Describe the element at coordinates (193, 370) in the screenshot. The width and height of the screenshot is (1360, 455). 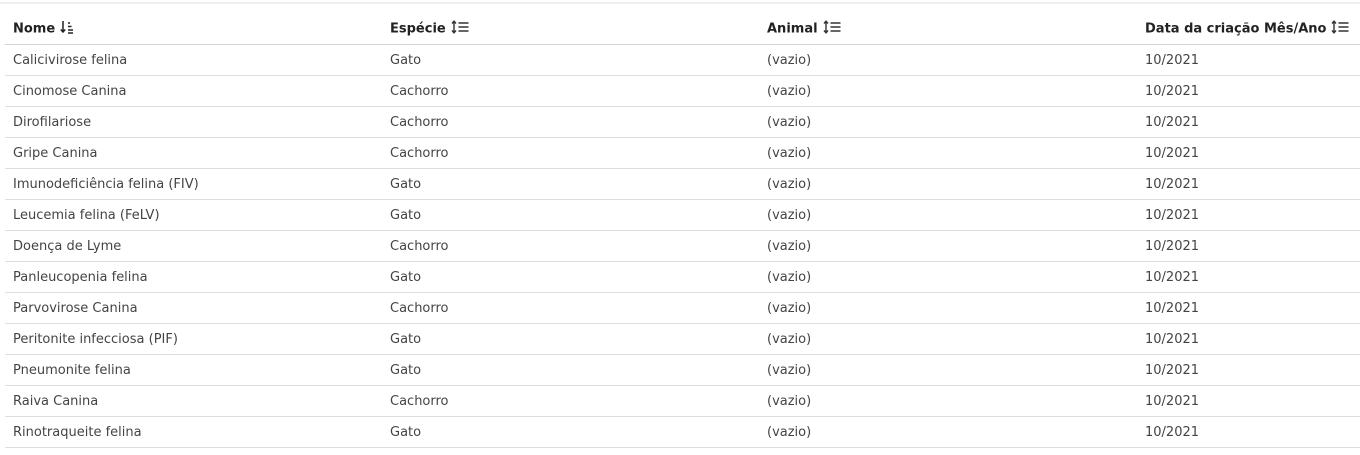
I see `cell-nome: Pneumonite felina` at that location.